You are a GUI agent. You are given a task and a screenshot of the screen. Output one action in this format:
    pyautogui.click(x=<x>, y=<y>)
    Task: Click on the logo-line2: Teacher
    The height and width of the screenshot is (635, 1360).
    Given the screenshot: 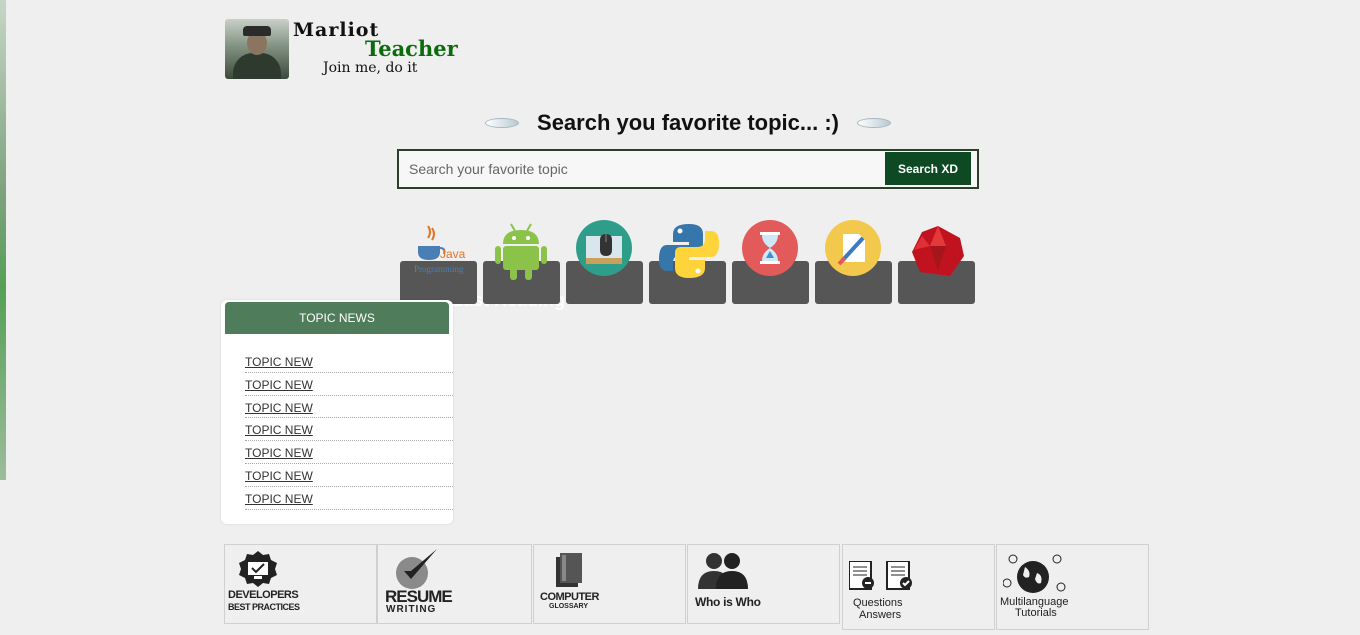 What is the action you would take?
    pyautogui.click(x=411, y=48)
    